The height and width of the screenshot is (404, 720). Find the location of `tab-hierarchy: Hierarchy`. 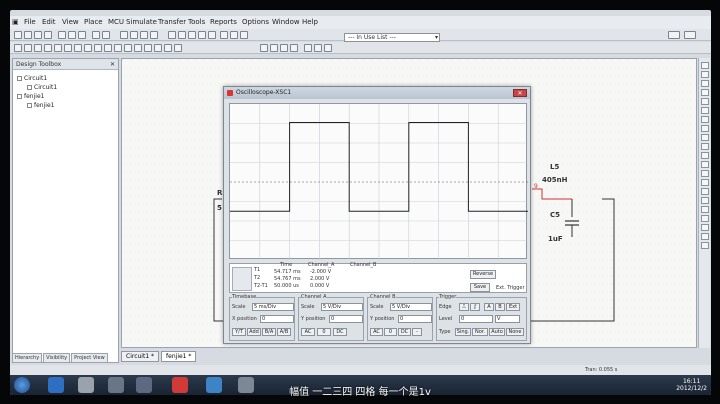

tab-hierarchy: Hierarchy is located at coordinates (27, 358).